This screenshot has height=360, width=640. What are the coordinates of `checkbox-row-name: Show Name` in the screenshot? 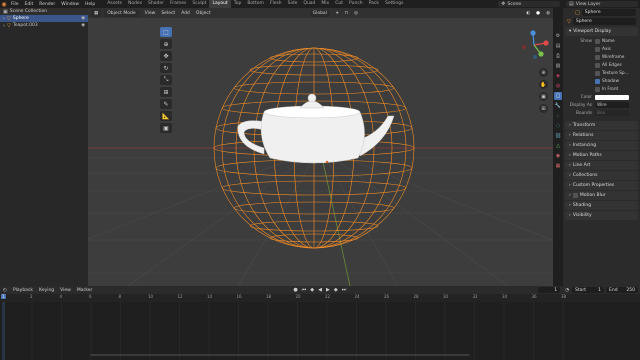 It's located at (601, 41).